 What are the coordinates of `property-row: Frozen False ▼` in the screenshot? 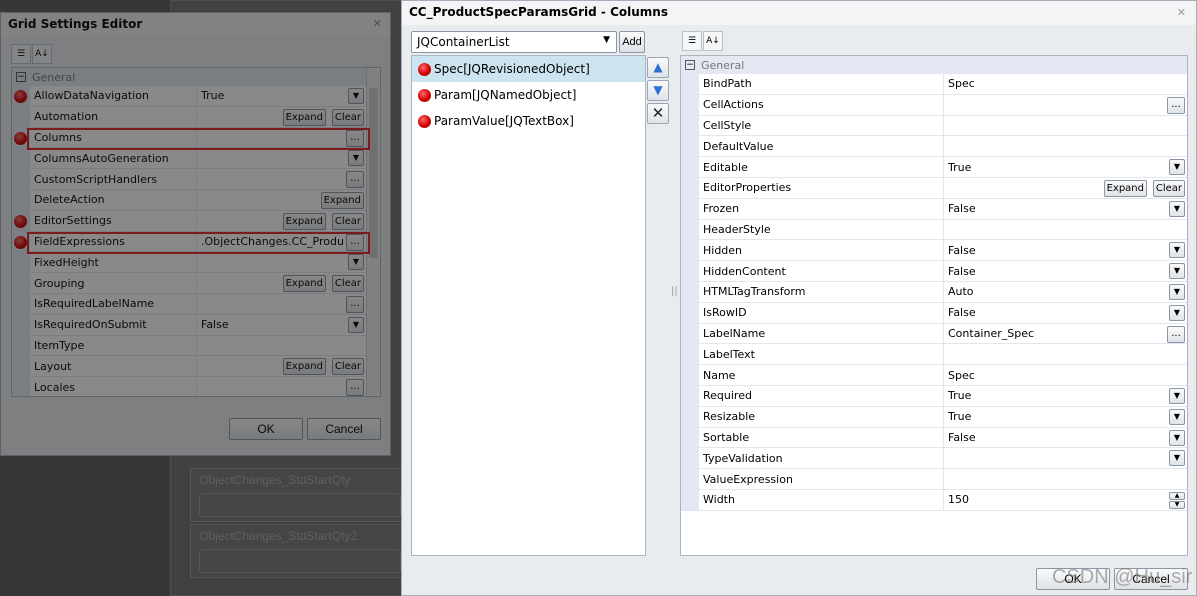 It's located at (934, 209).